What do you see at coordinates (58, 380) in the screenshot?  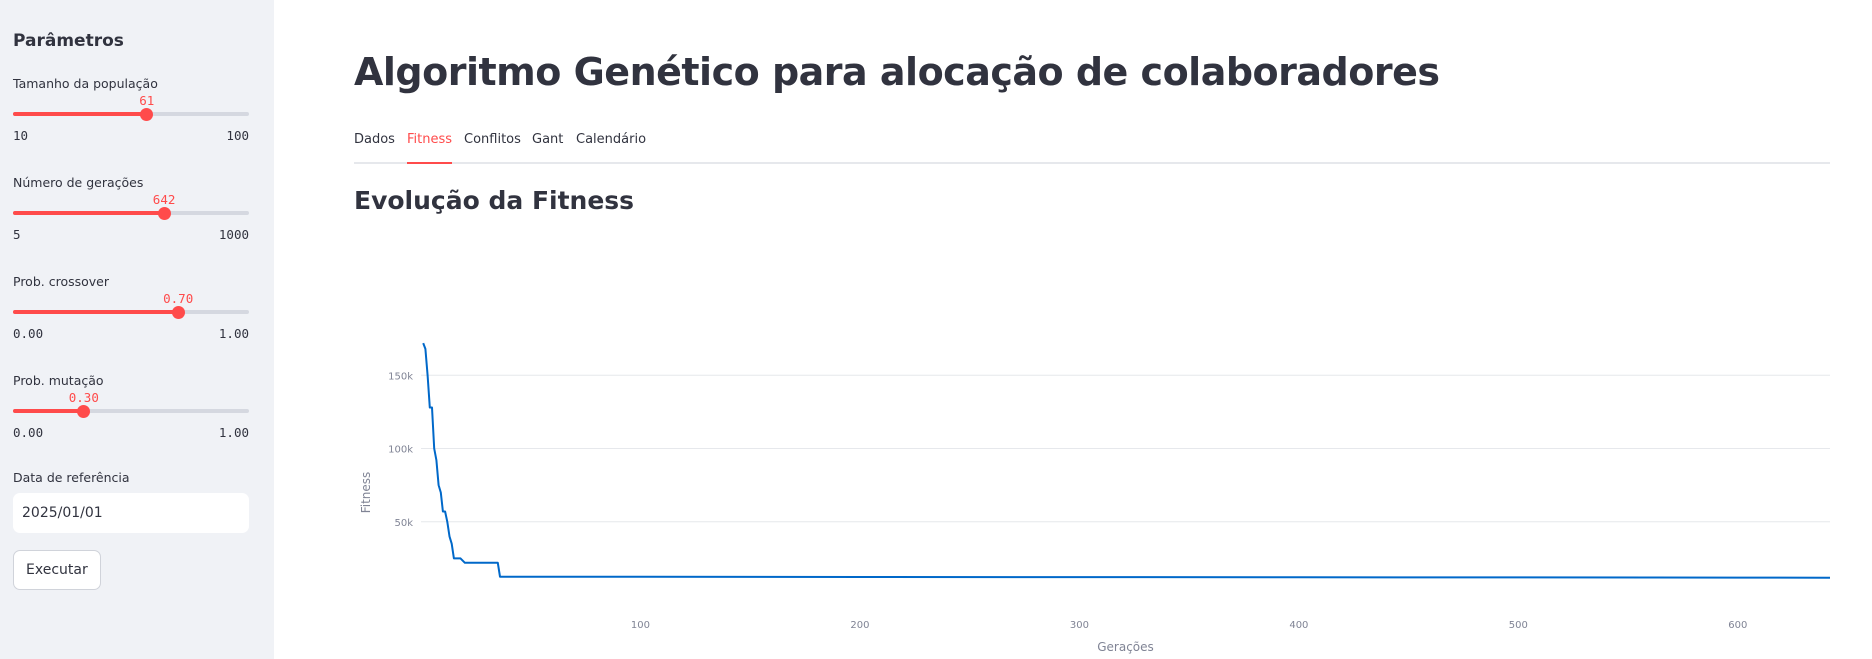 I see `slider-label: Prob. mutação` at bounding box center [58, 380].